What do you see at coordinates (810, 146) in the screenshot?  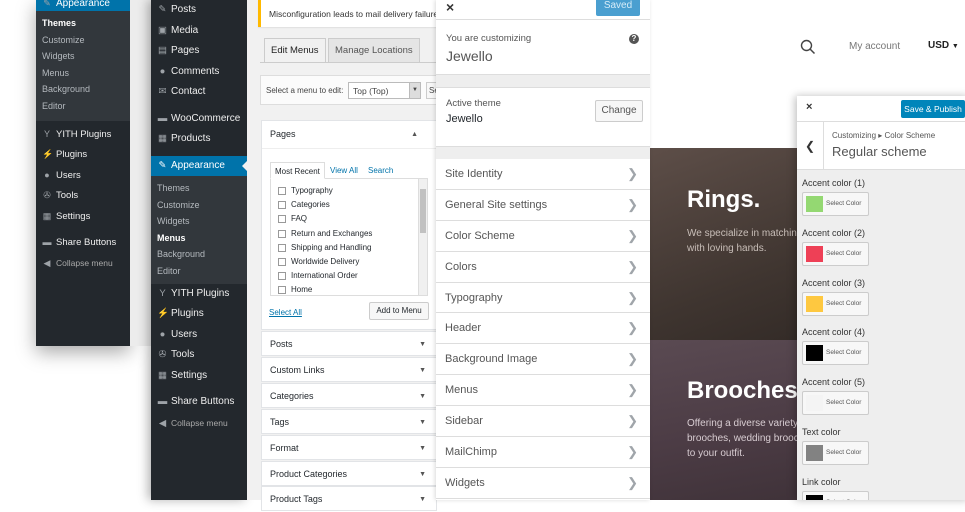 I see `back-icon: ❮` at bounding box center [810, 146].